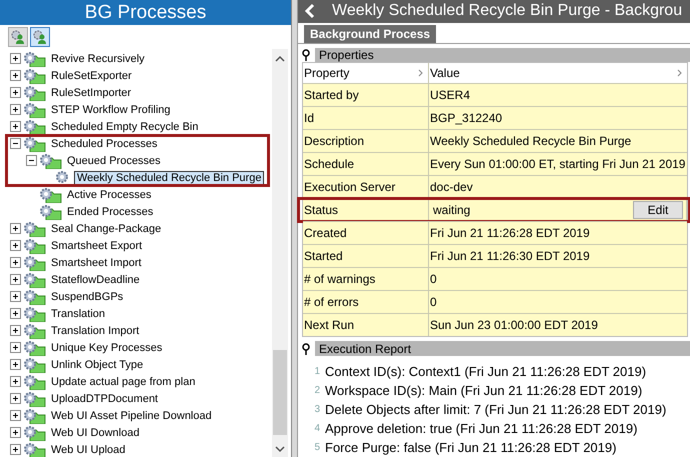 The height and width of the screenshot is (457, 690). Describe the element at coordinates (350, 187) in the screenshot. I see `table-cell: Execution Server` at that location.